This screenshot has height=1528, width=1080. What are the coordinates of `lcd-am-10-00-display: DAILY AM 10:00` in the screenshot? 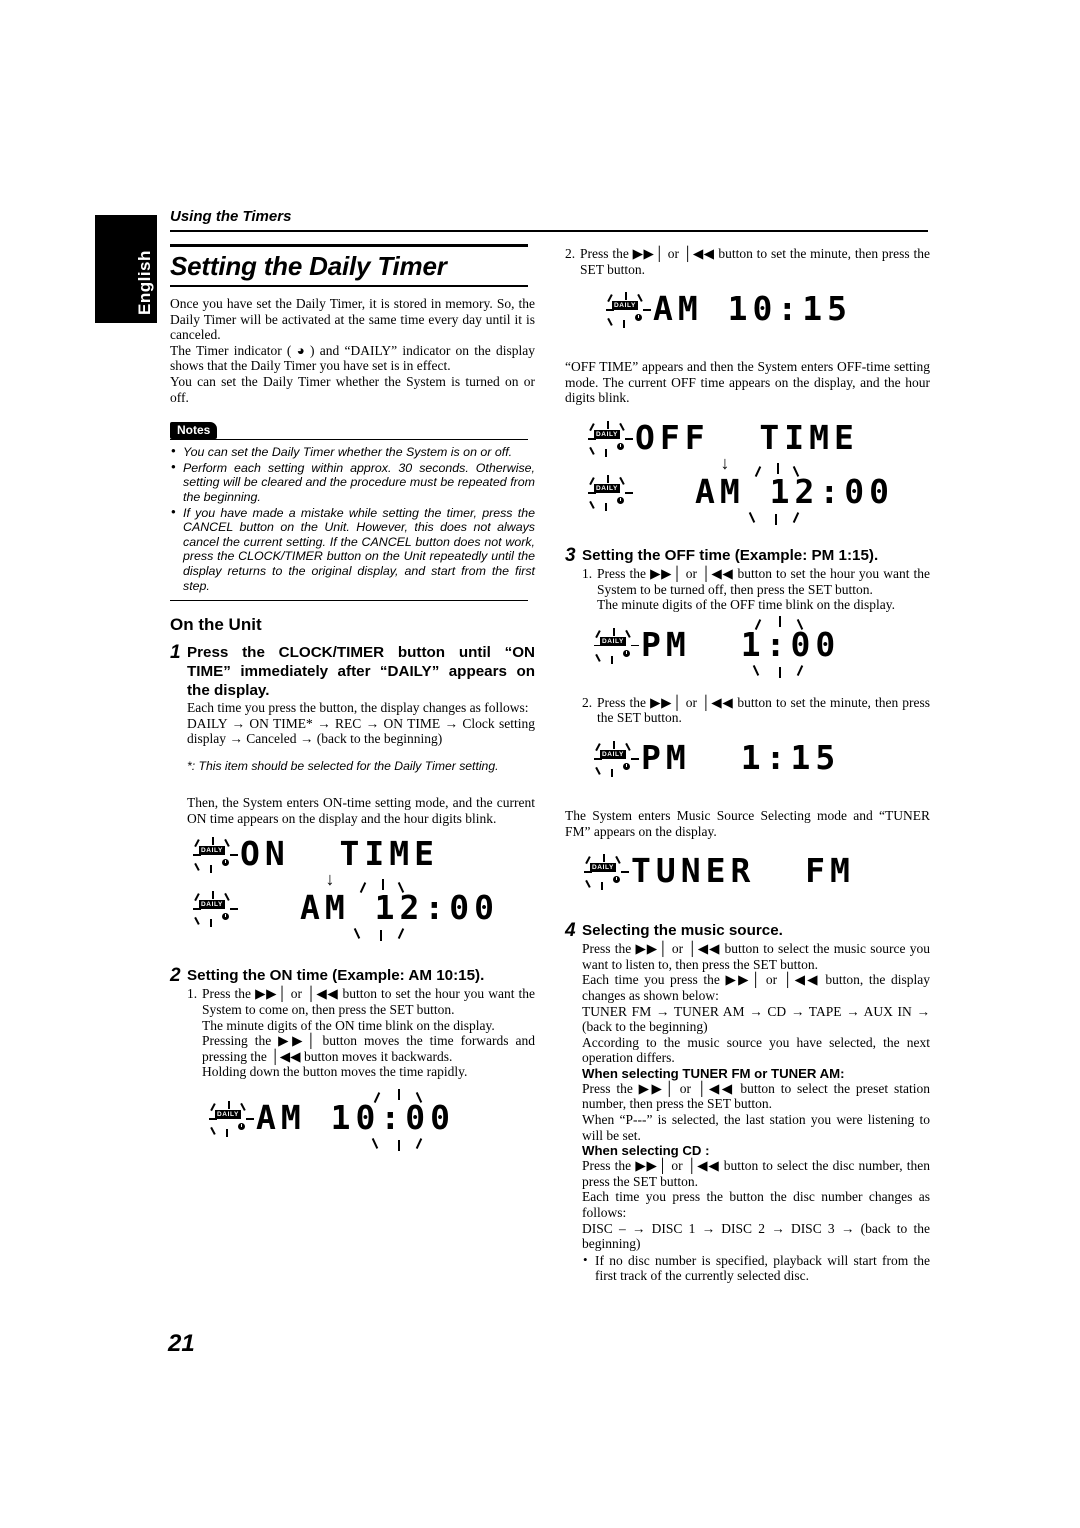 It's located at (352, 1124).